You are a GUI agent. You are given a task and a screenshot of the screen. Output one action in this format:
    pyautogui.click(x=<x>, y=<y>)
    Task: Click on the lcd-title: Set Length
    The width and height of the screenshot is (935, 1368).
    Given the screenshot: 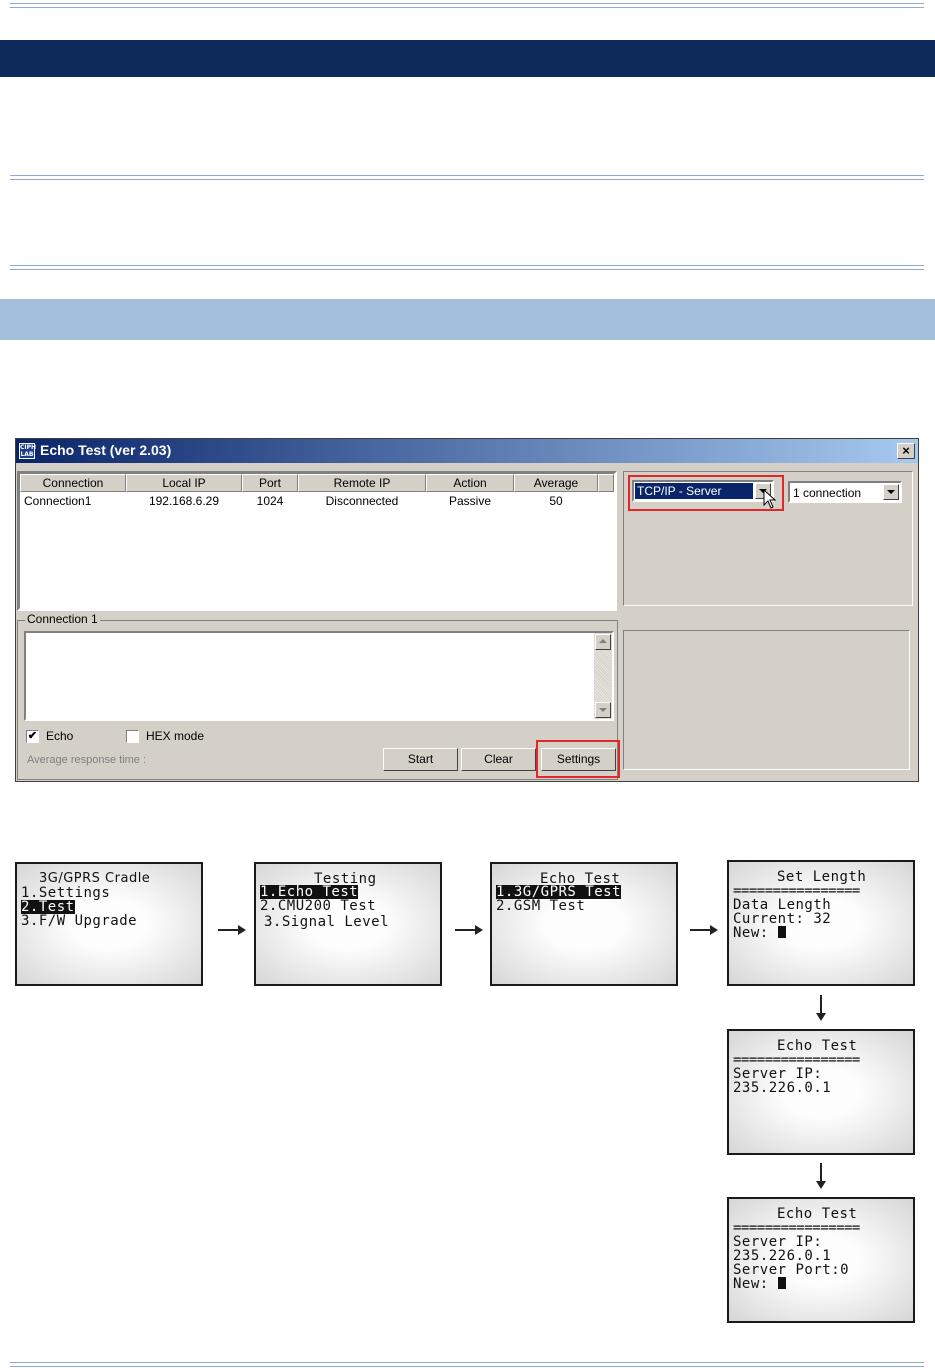 What is the action you would take?
    pyautogui.click(x=822, y=877)
    